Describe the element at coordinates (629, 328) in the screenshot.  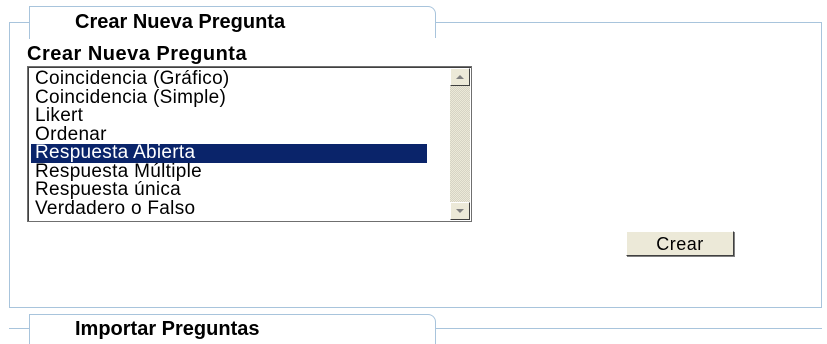
I see `import-panel-border-right` at that location.